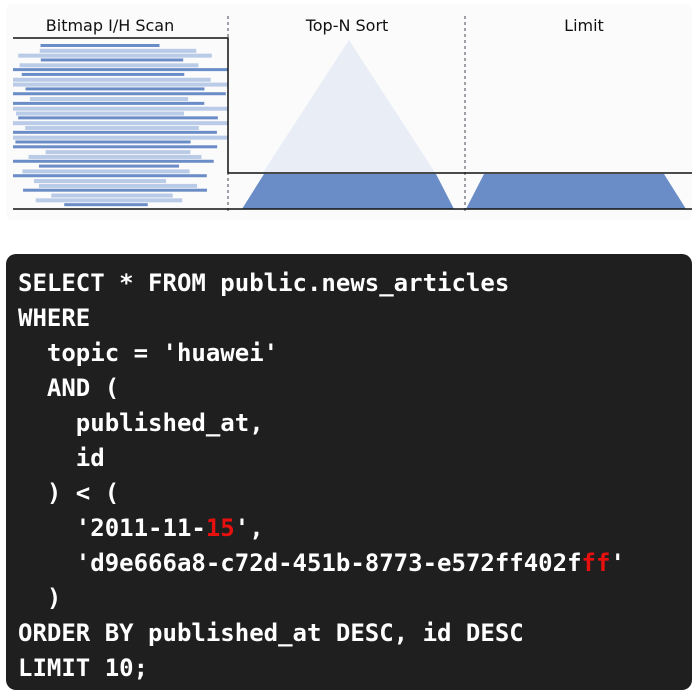 This screenshot has width=698, height=698. I want to click on code-token: WHERE, so click(54, 318).